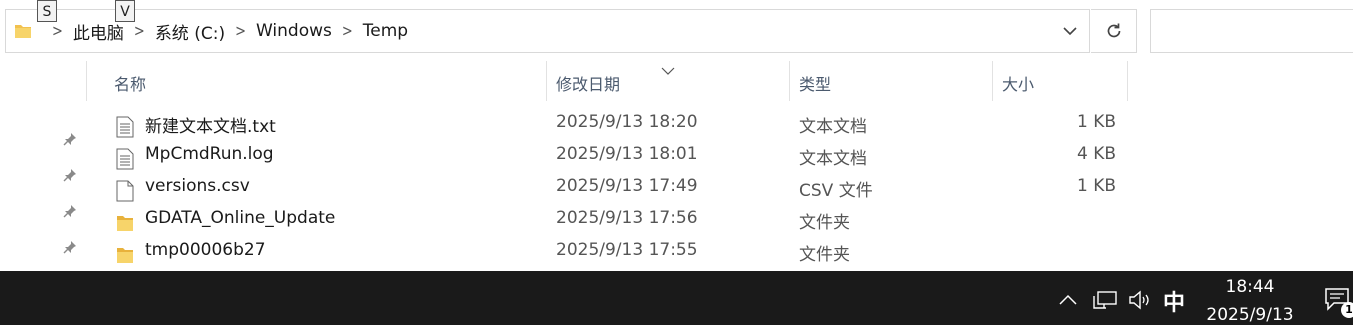 The image size is (1353, 325). Describe the element at coordinates (1068, 300) in the screenshot. I see `chevron-up-icon` at that location.